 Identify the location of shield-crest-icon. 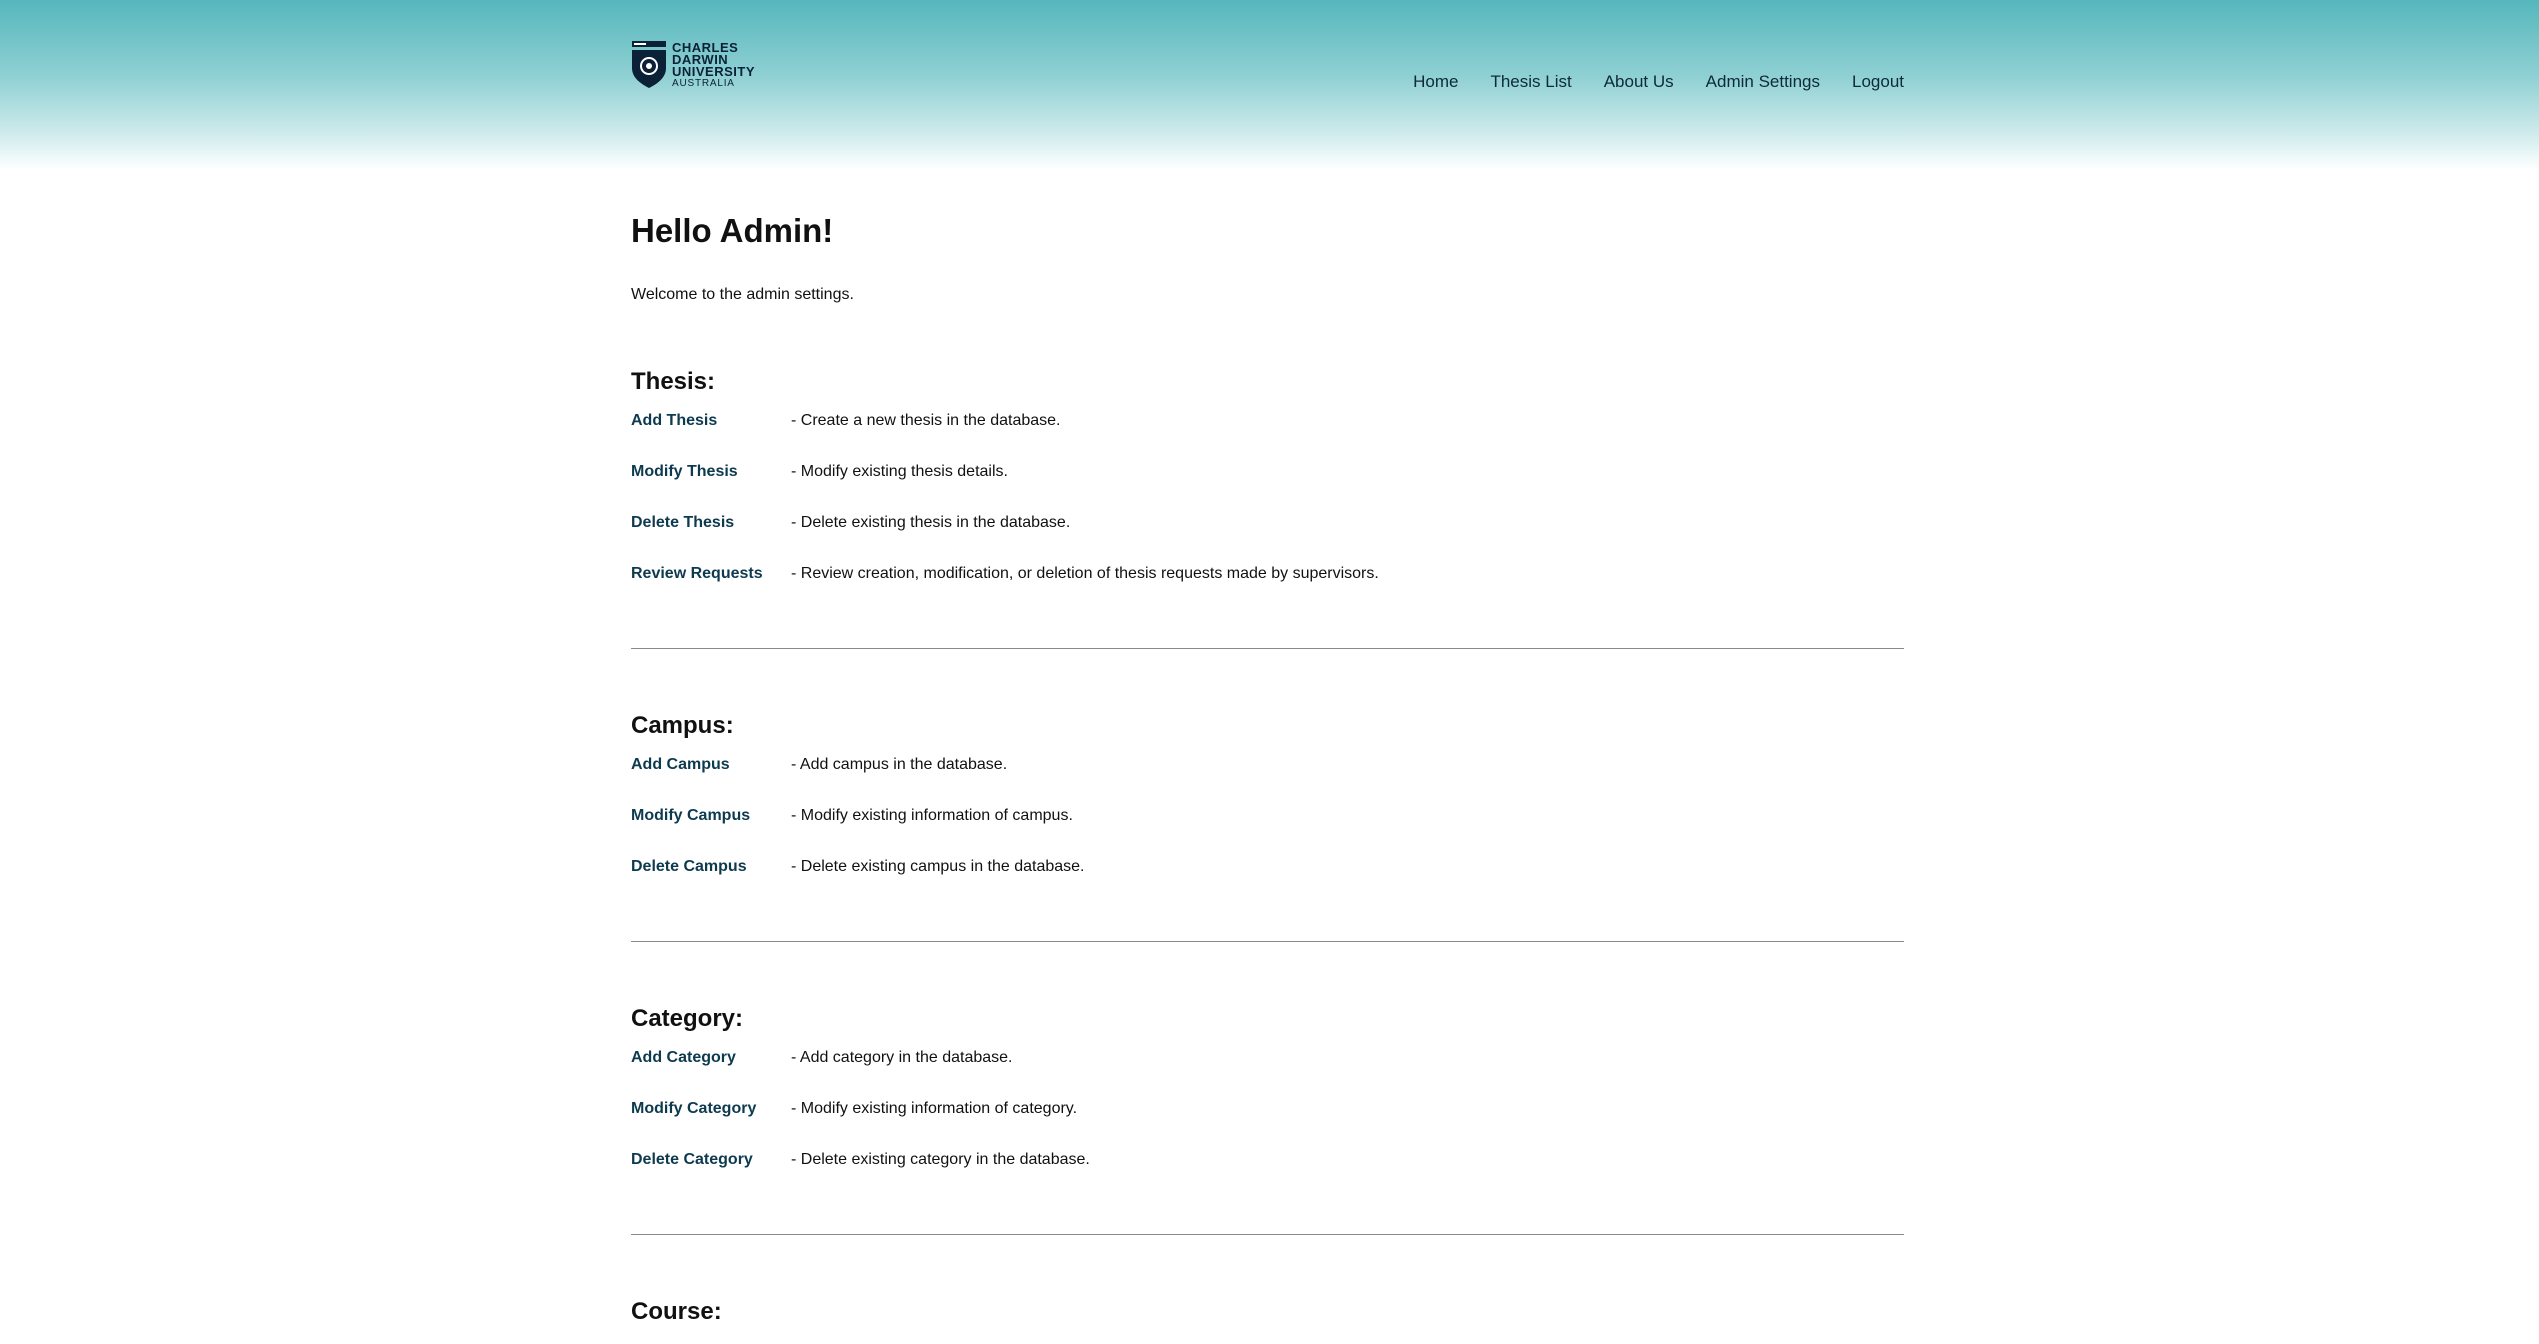
(649, 64).